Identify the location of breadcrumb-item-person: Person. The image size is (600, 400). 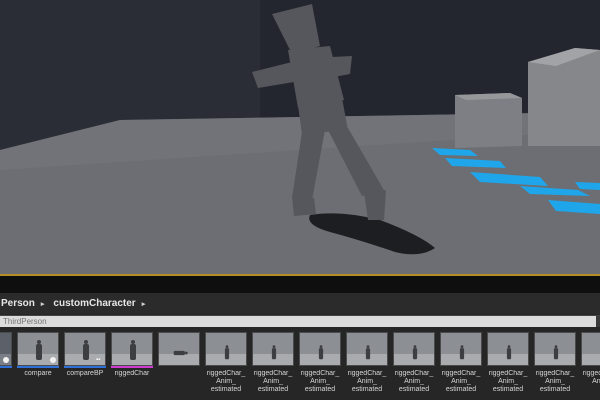
(17, 303).